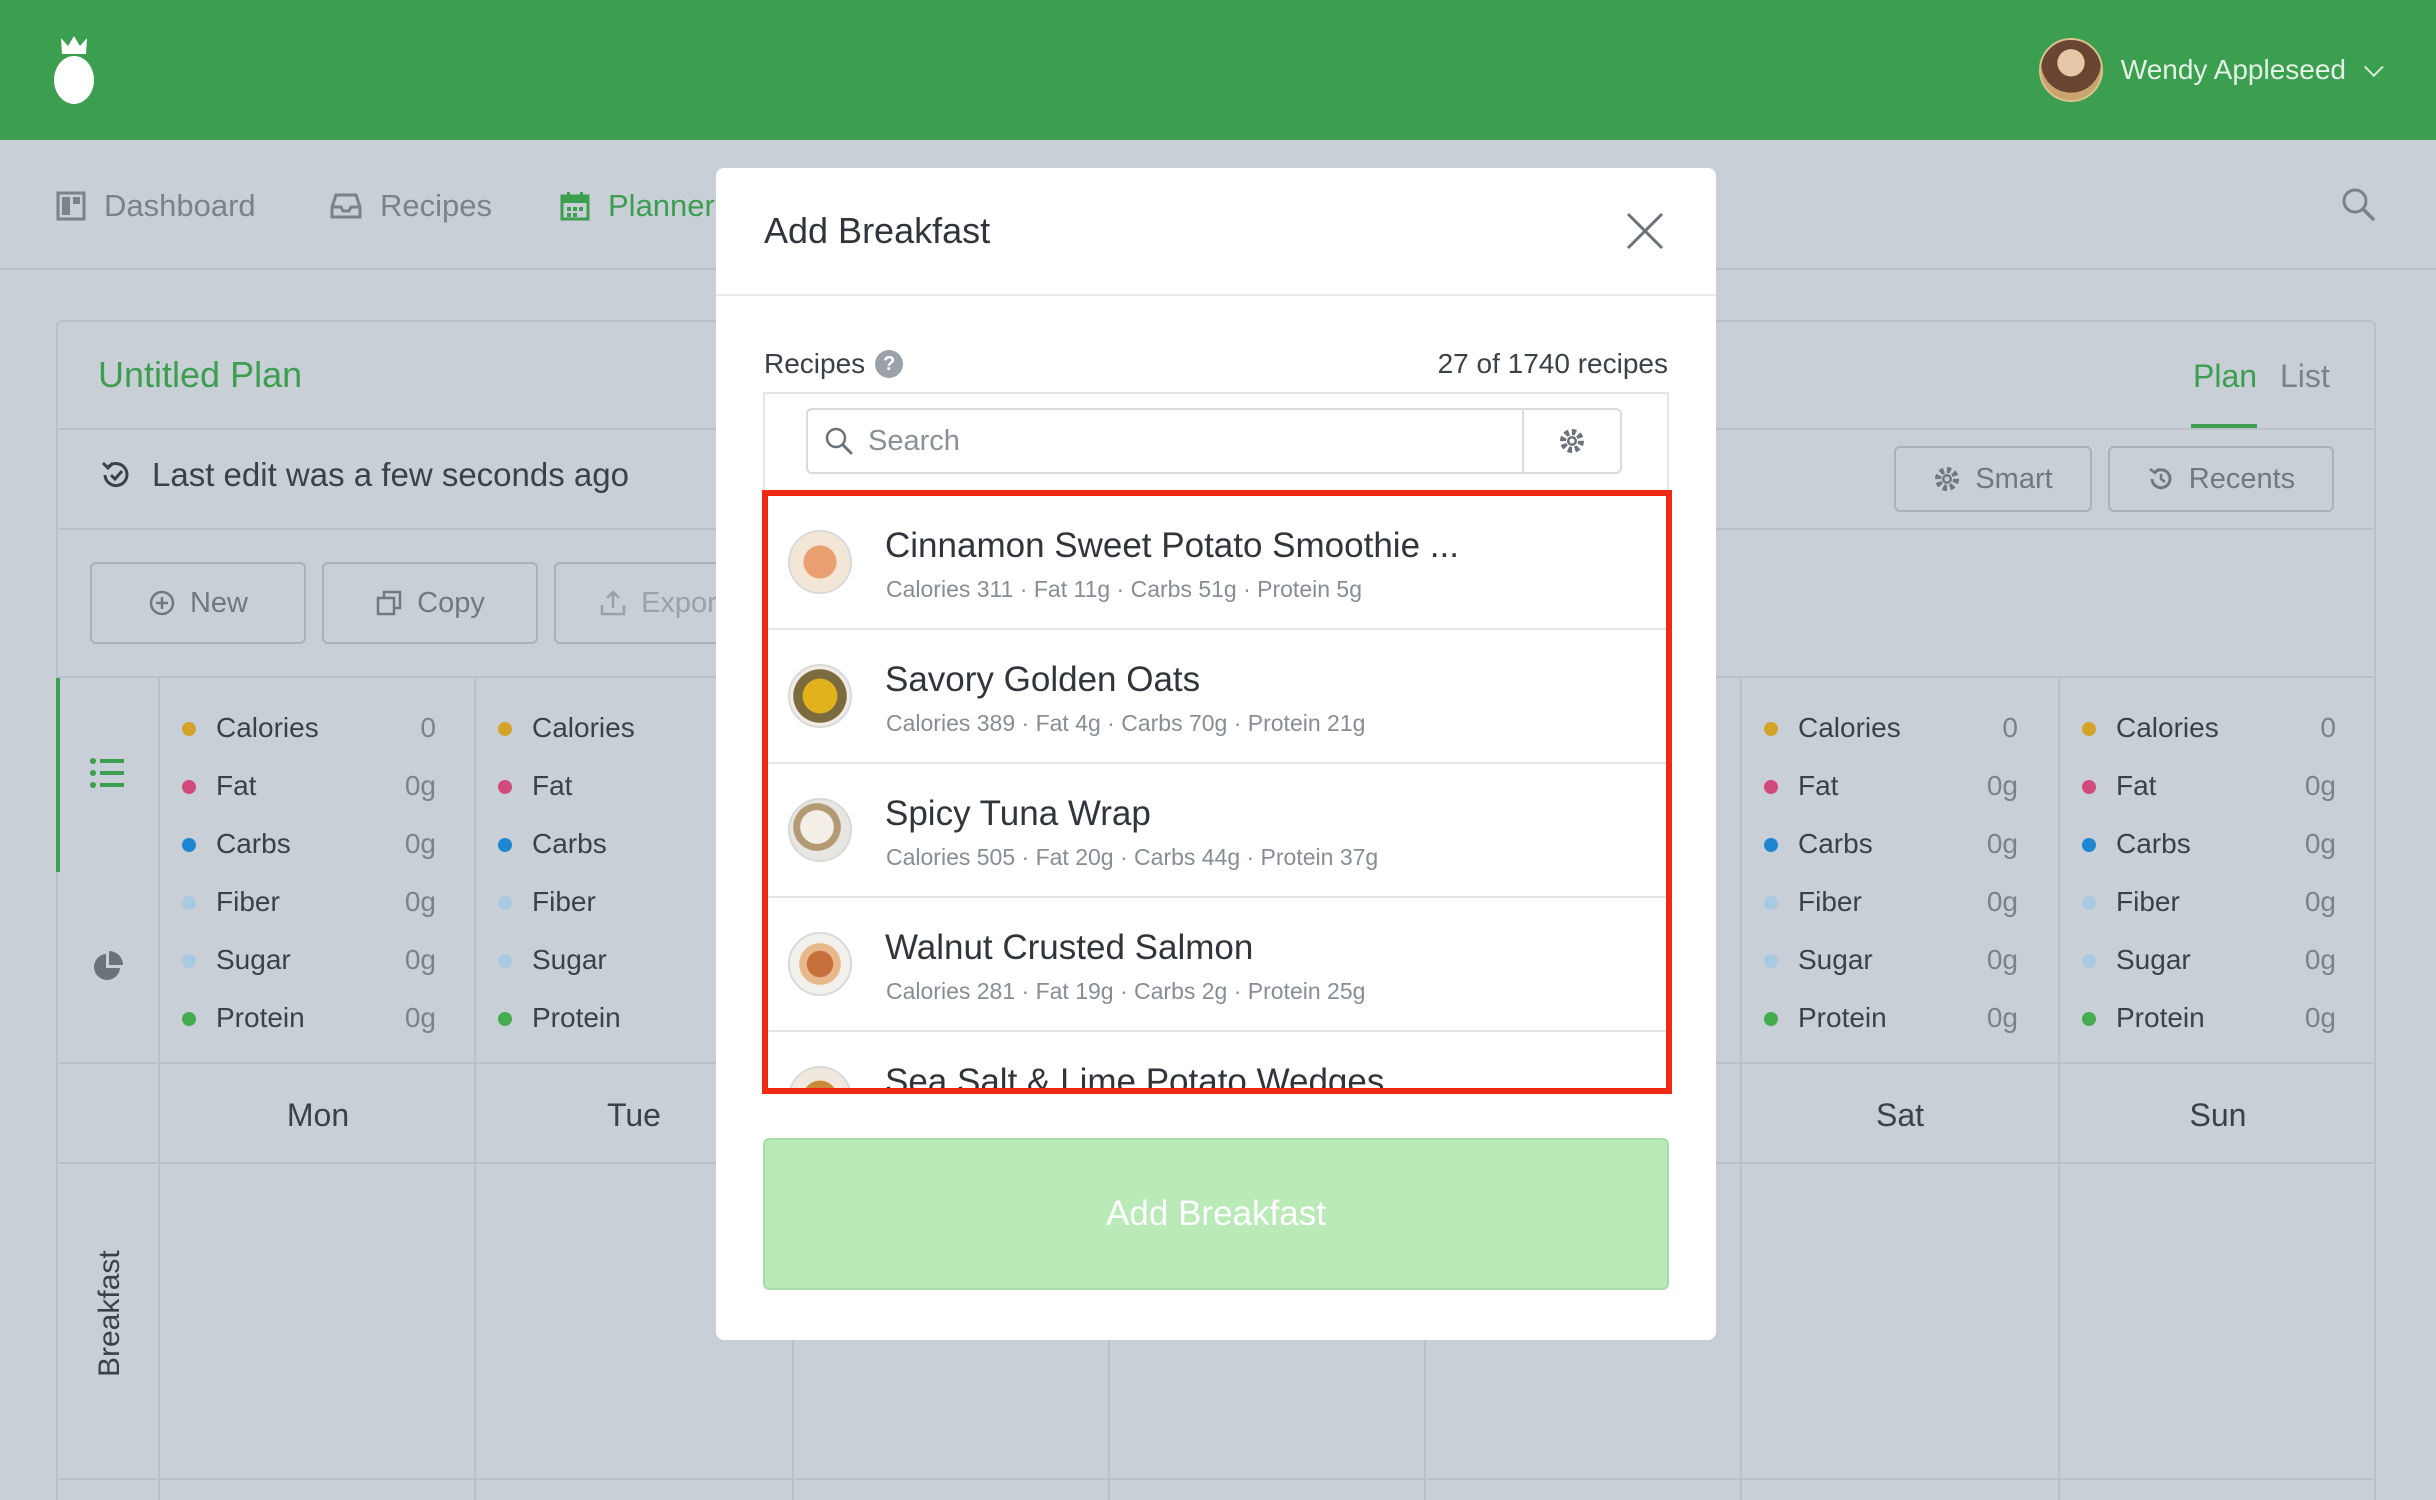 Image resolution: width=2436 pixels, height=1500 pixels. What do you see at coordinates (613, 603) in the screenshot?
I see `upload-icon` at bounding box center [613, 603].